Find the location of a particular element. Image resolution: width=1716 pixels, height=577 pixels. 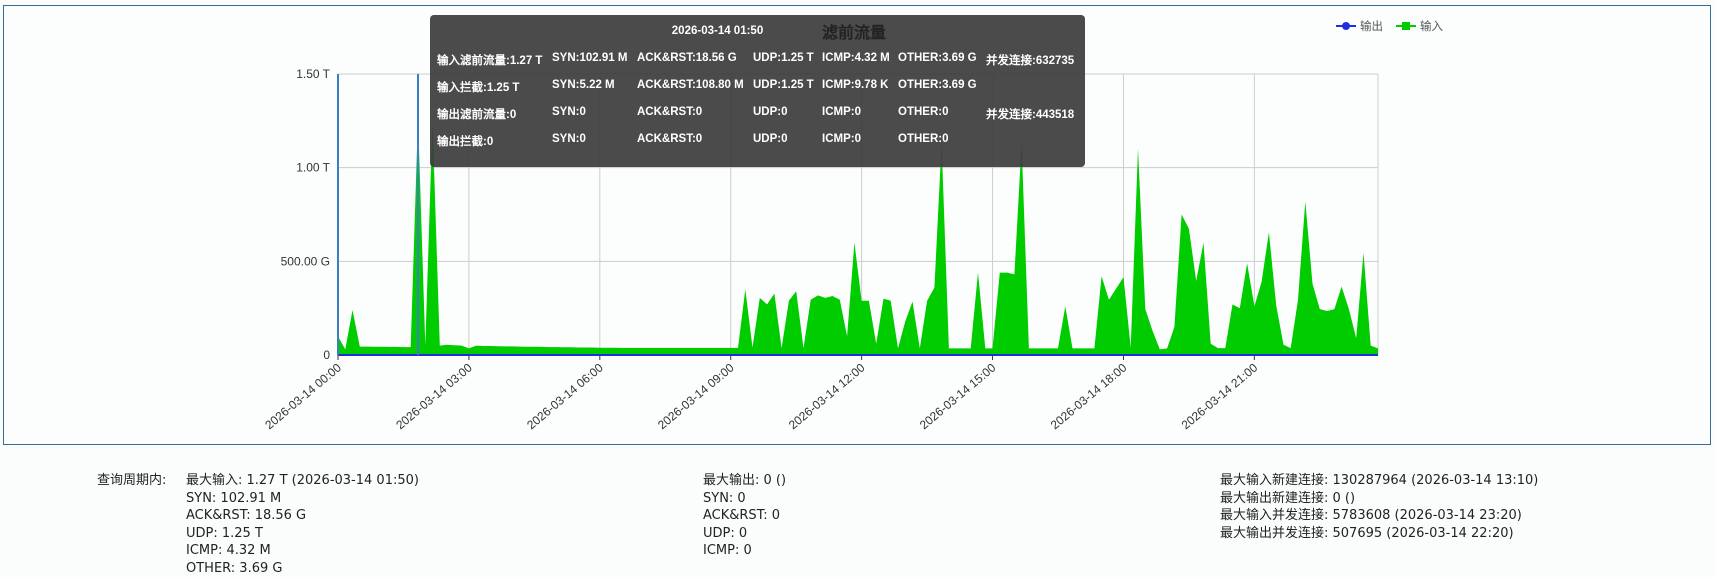

square-marker-icon is located at coordinates (1406, 26).